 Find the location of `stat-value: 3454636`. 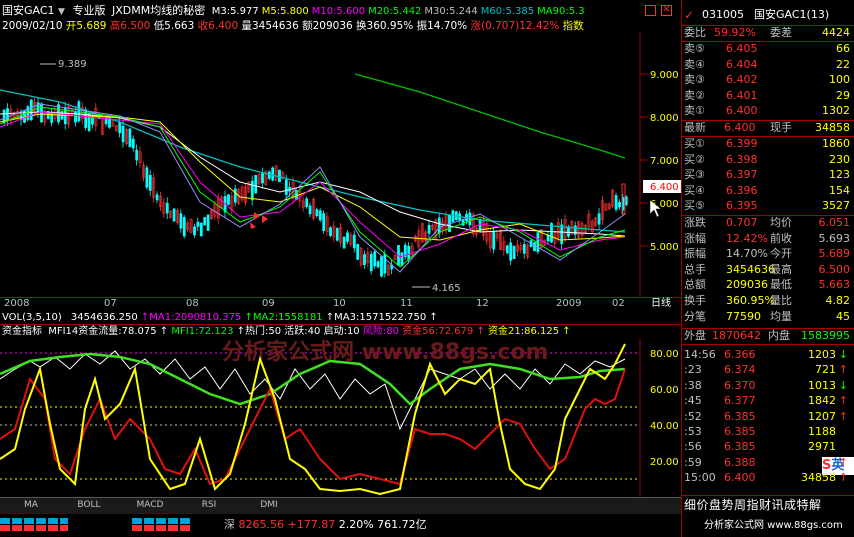

stat-value: 3454636 is located at coordinates (750, 269).